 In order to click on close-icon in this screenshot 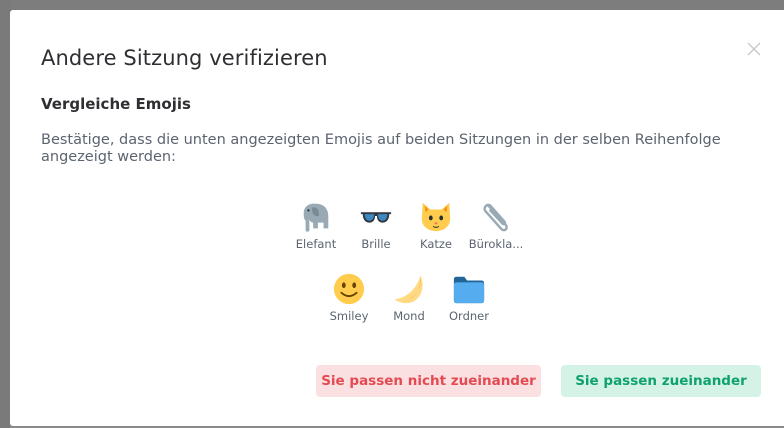, I will do `click(754, 49)`.